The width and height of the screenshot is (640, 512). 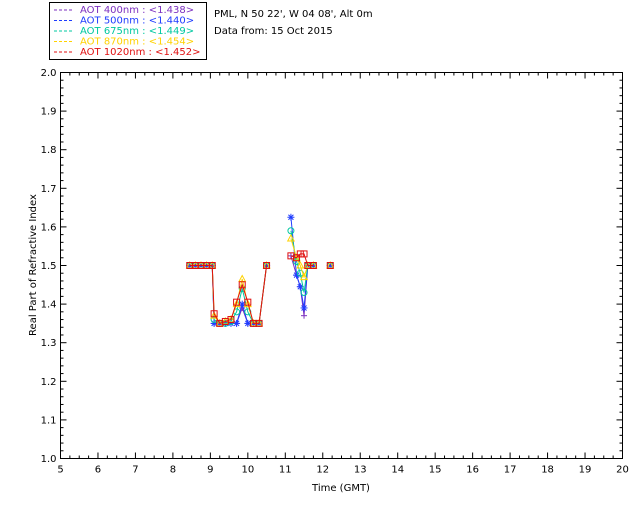 What do you see at coordinates (49, 459) in the screenshot?
I see `y-tick-label: 1.0` at bounding box center [49, 459].